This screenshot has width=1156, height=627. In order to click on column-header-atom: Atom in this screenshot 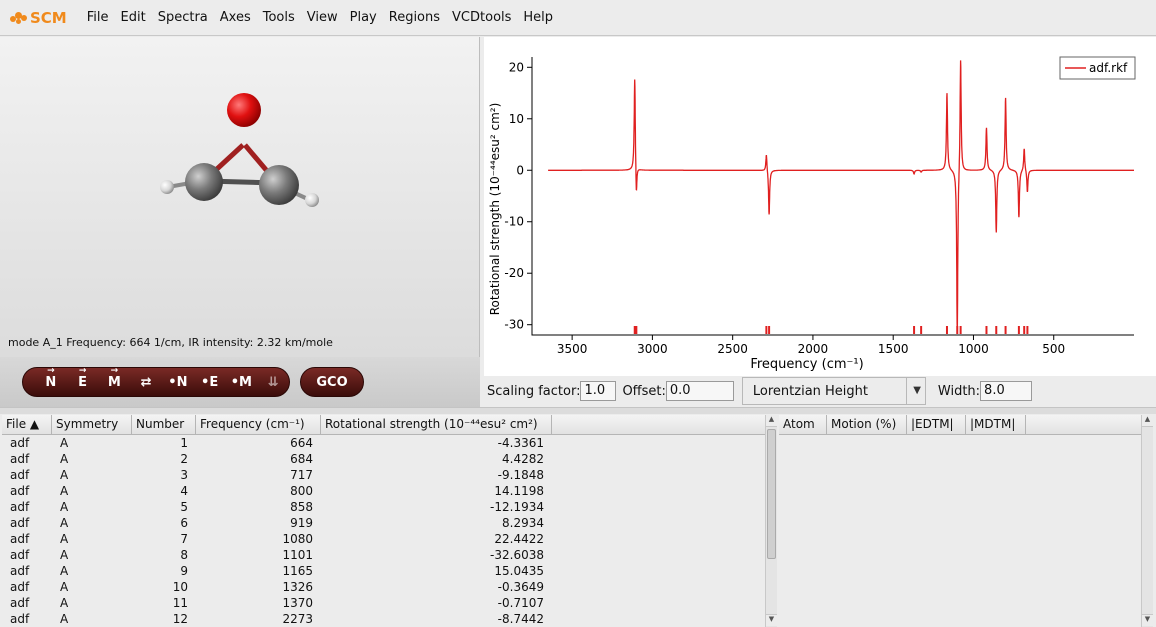, I will do `click(803, 424)`.